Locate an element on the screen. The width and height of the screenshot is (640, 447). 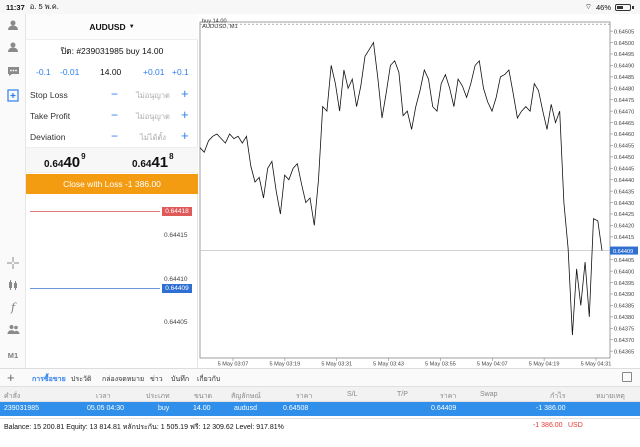
ask-price: 0.64418 is located at coordinates (153, 161).